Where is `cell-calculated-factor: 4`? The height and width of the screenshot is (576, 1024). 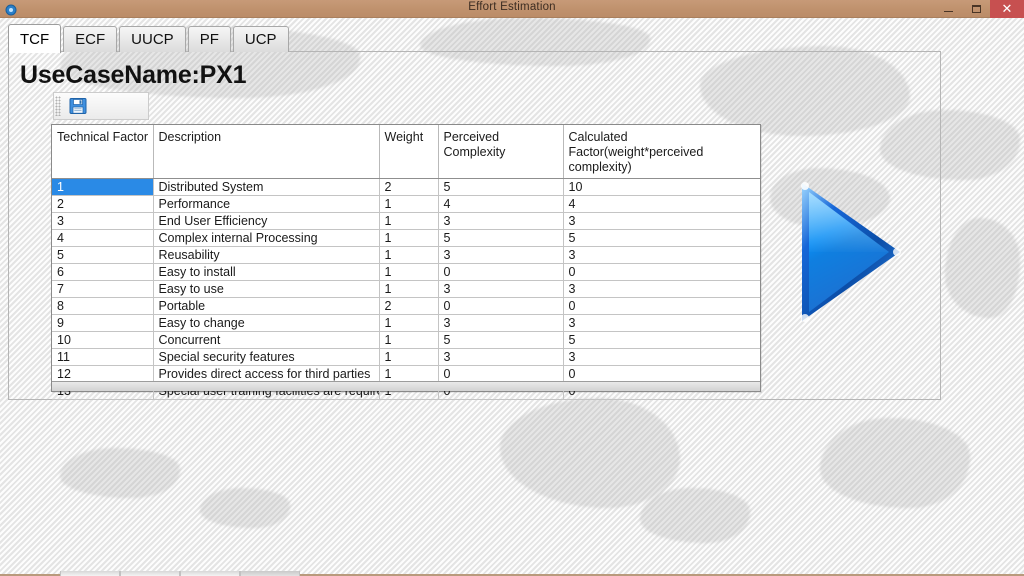 cell-calculated-factor: 4 is located at coordinates (661, 204).